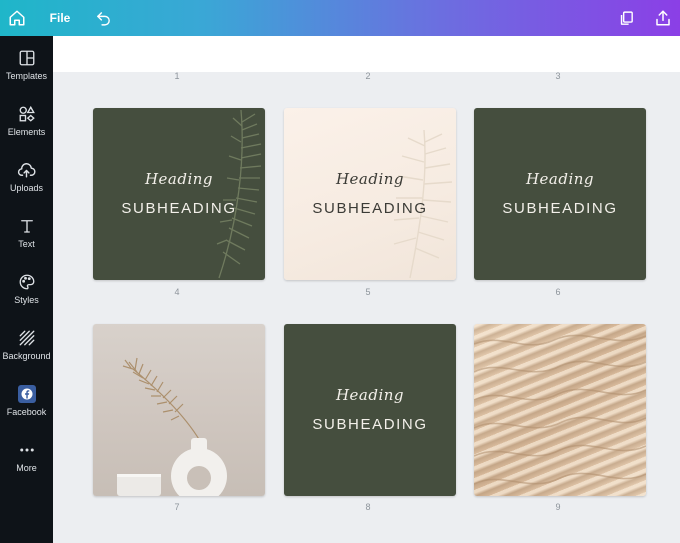  I want to click on sidebar-item-label: Templates, so click(26, 76).